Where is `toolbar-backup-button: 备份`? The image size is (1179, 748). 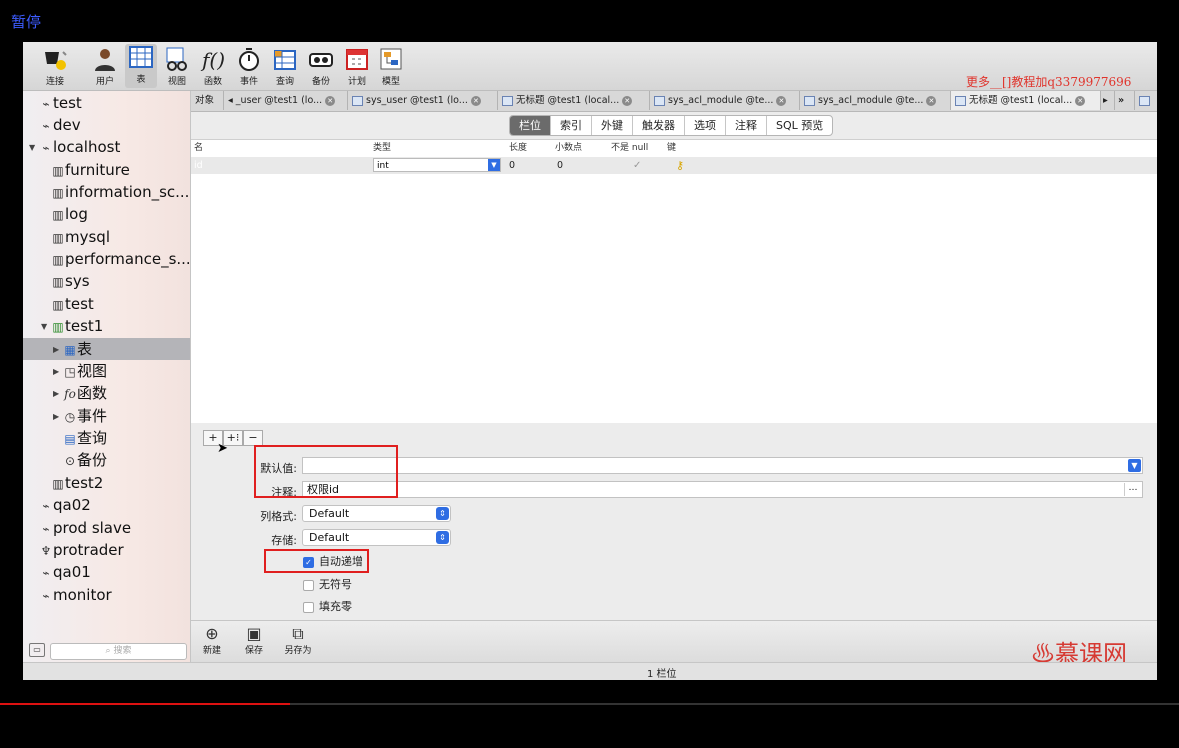
toolbar-backup-button: 备份 is located at coordinates (321, 66).